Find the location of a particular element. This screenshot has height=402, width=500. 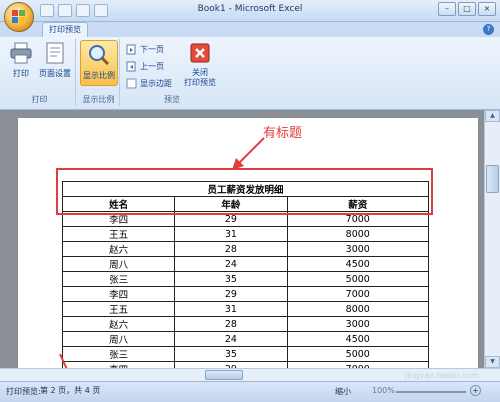

zoom-slider is located at coordinates (431, 392).